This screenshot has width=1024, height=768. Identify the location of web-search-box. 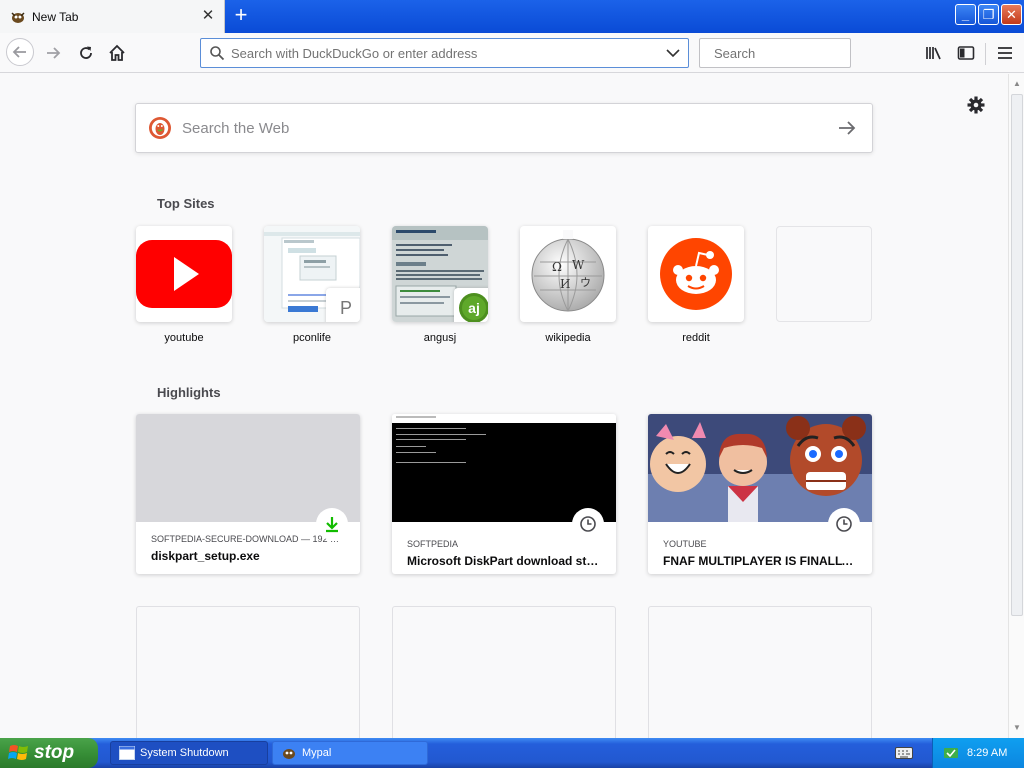
(504, 128).